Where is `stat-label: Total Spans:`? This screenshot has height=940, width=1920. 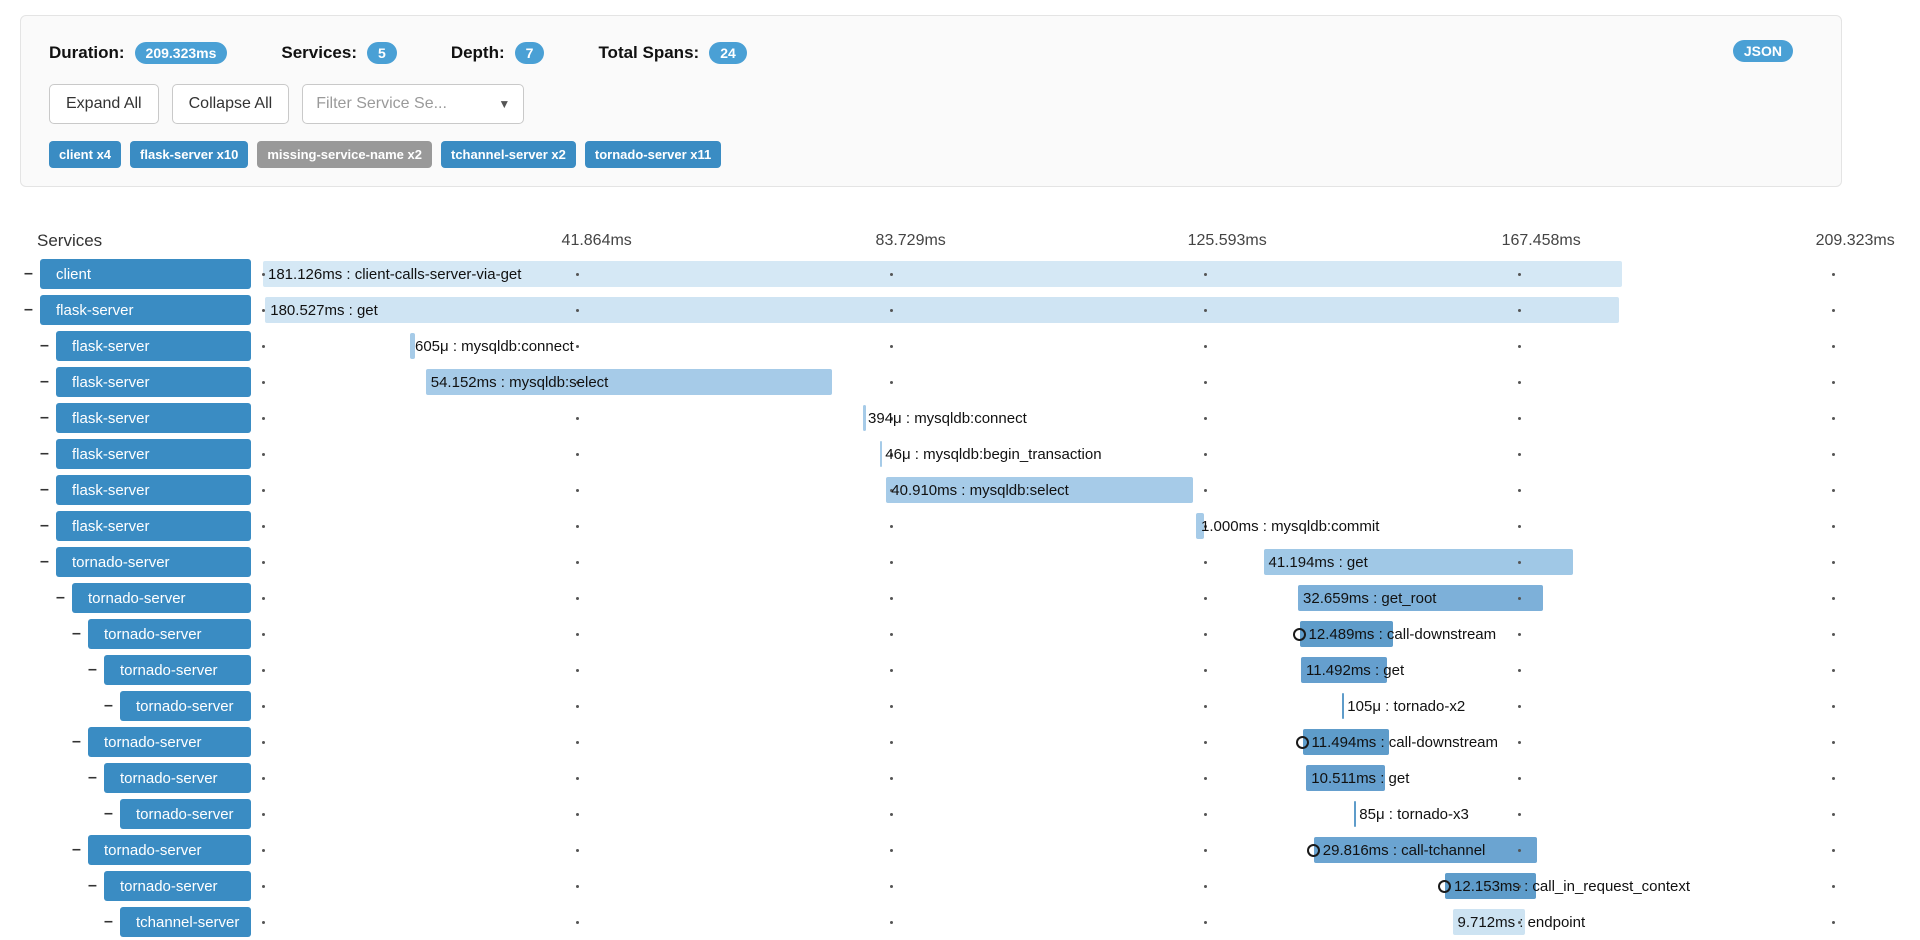 stat-label: Total Spans: is located at coordinates (649, 52).